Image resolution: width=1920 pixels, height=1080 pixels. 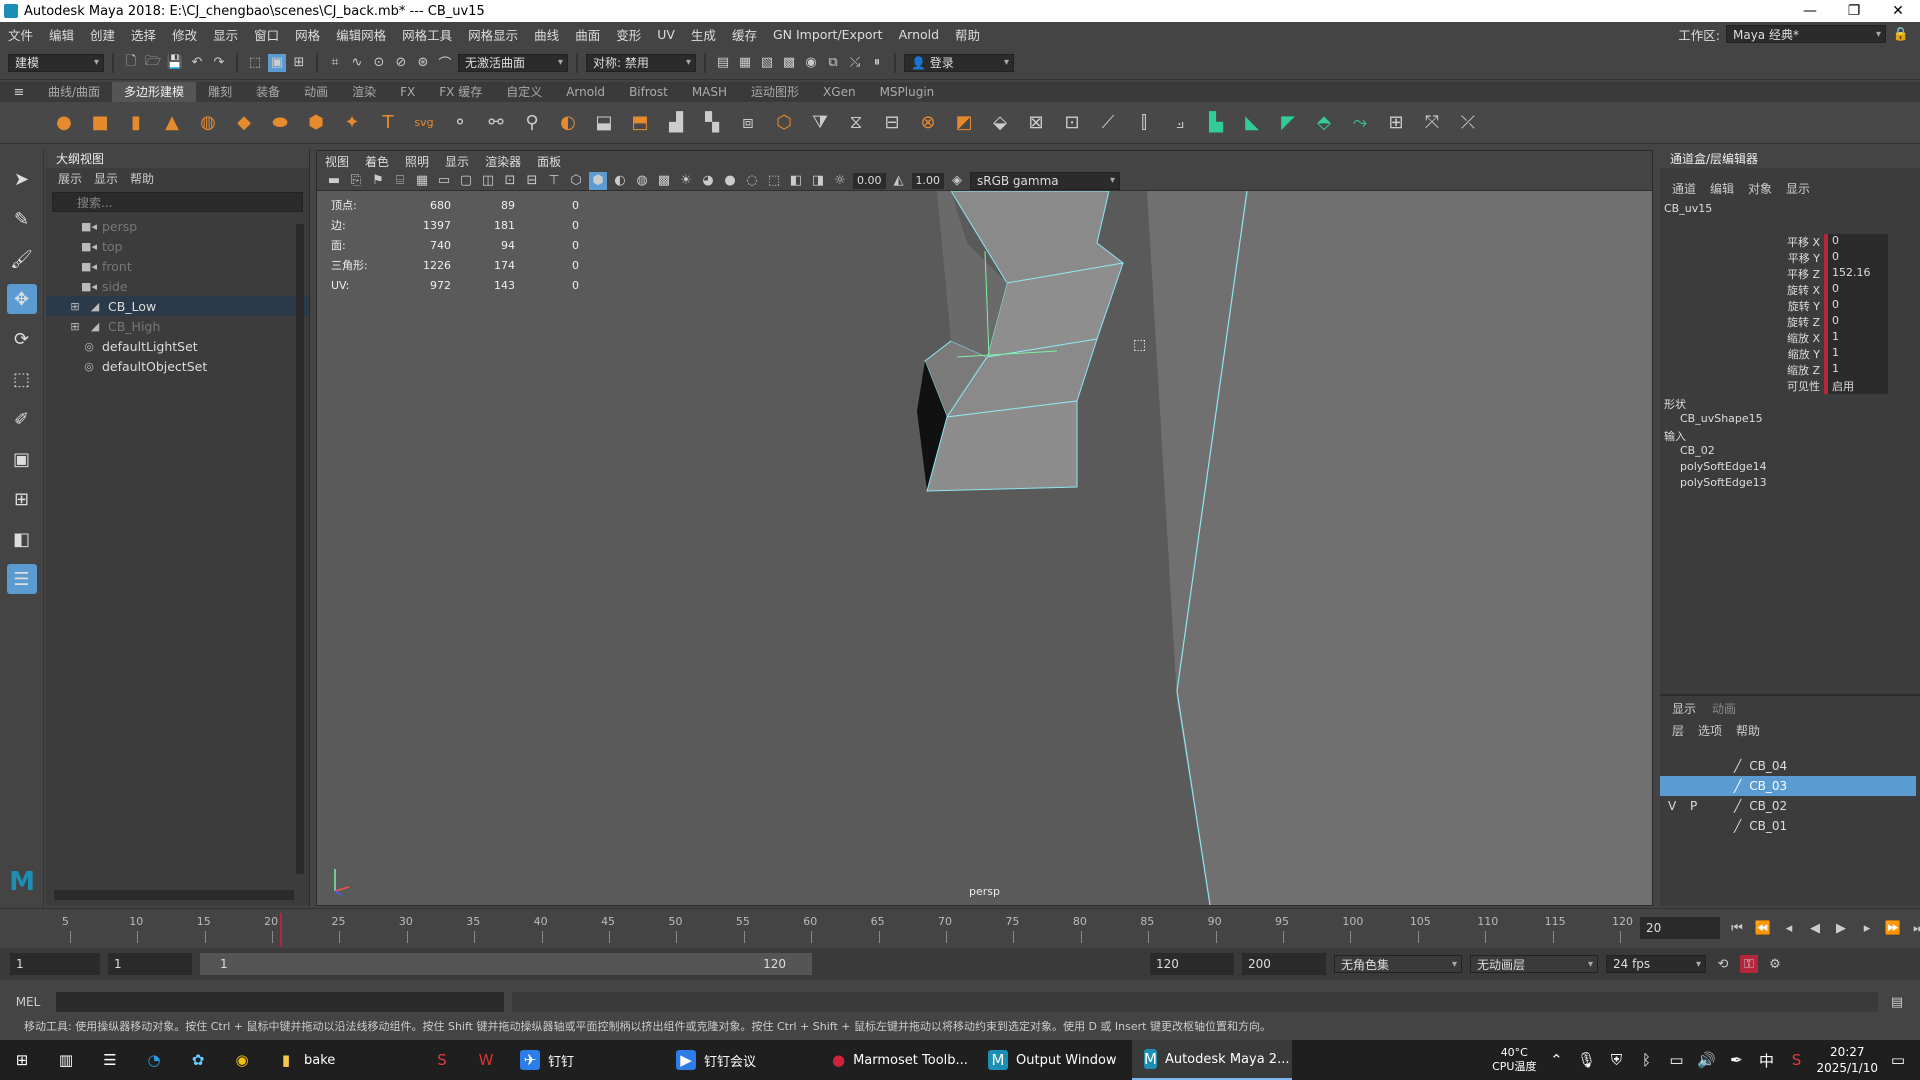 I want to click on outliner-menu-show: 展示, so click(x=70, y=178).